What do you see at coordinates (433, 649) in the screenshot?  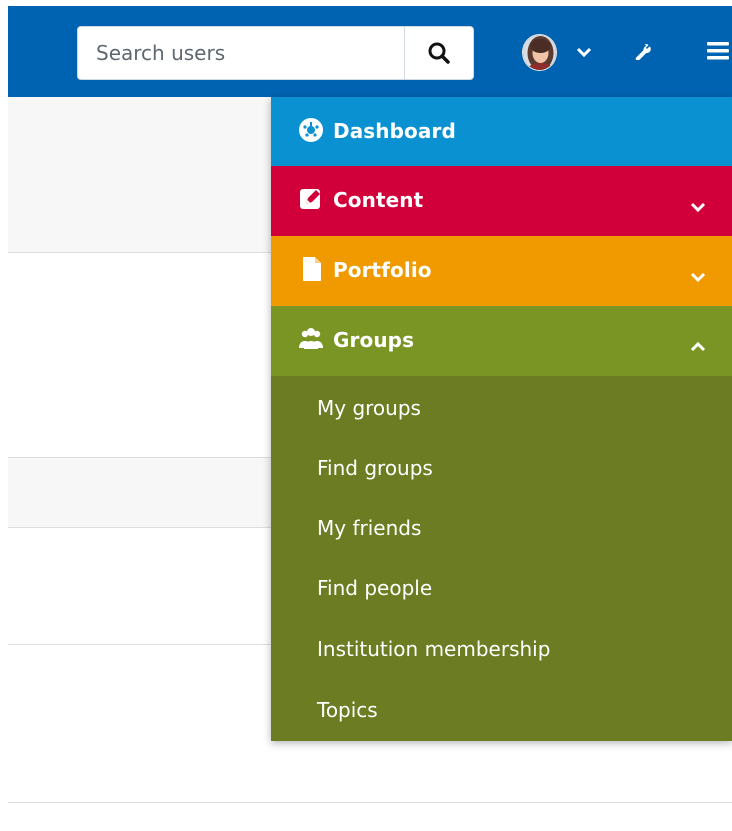 I see `submenu-item-institution-membership: Institution membership` at bounding box center [433, 649].